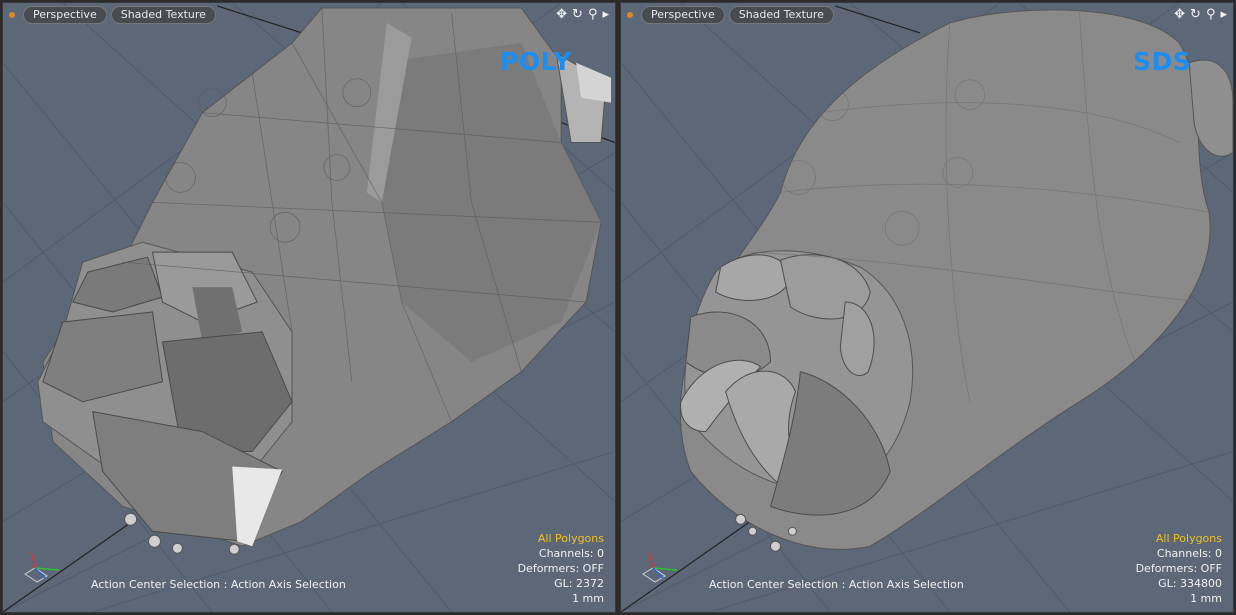 The image size is (1236, 615). Describe the element at coordinates (579, 583) in the screenshot. I see `gl-polycount: GL: 2372` at that location.